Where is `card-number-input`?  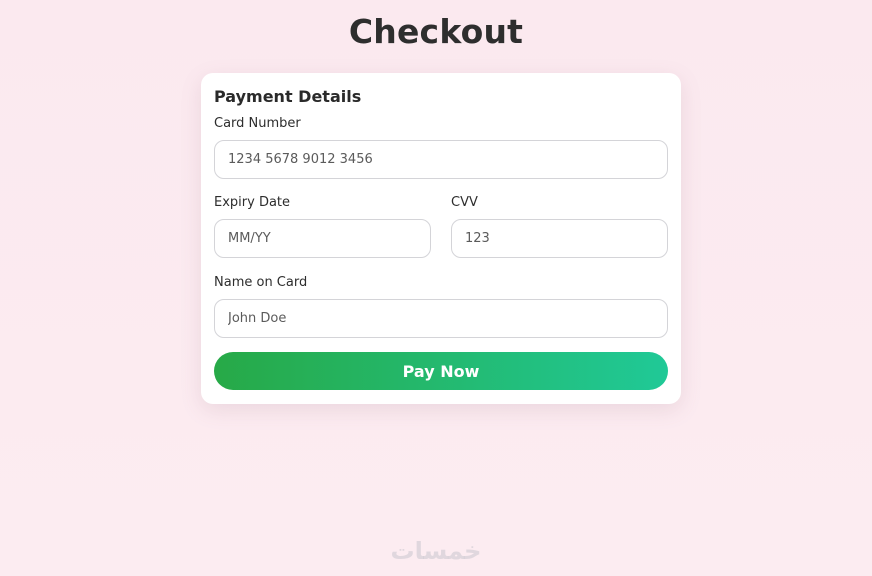
card-number-input is located at coordinates (441, 159).